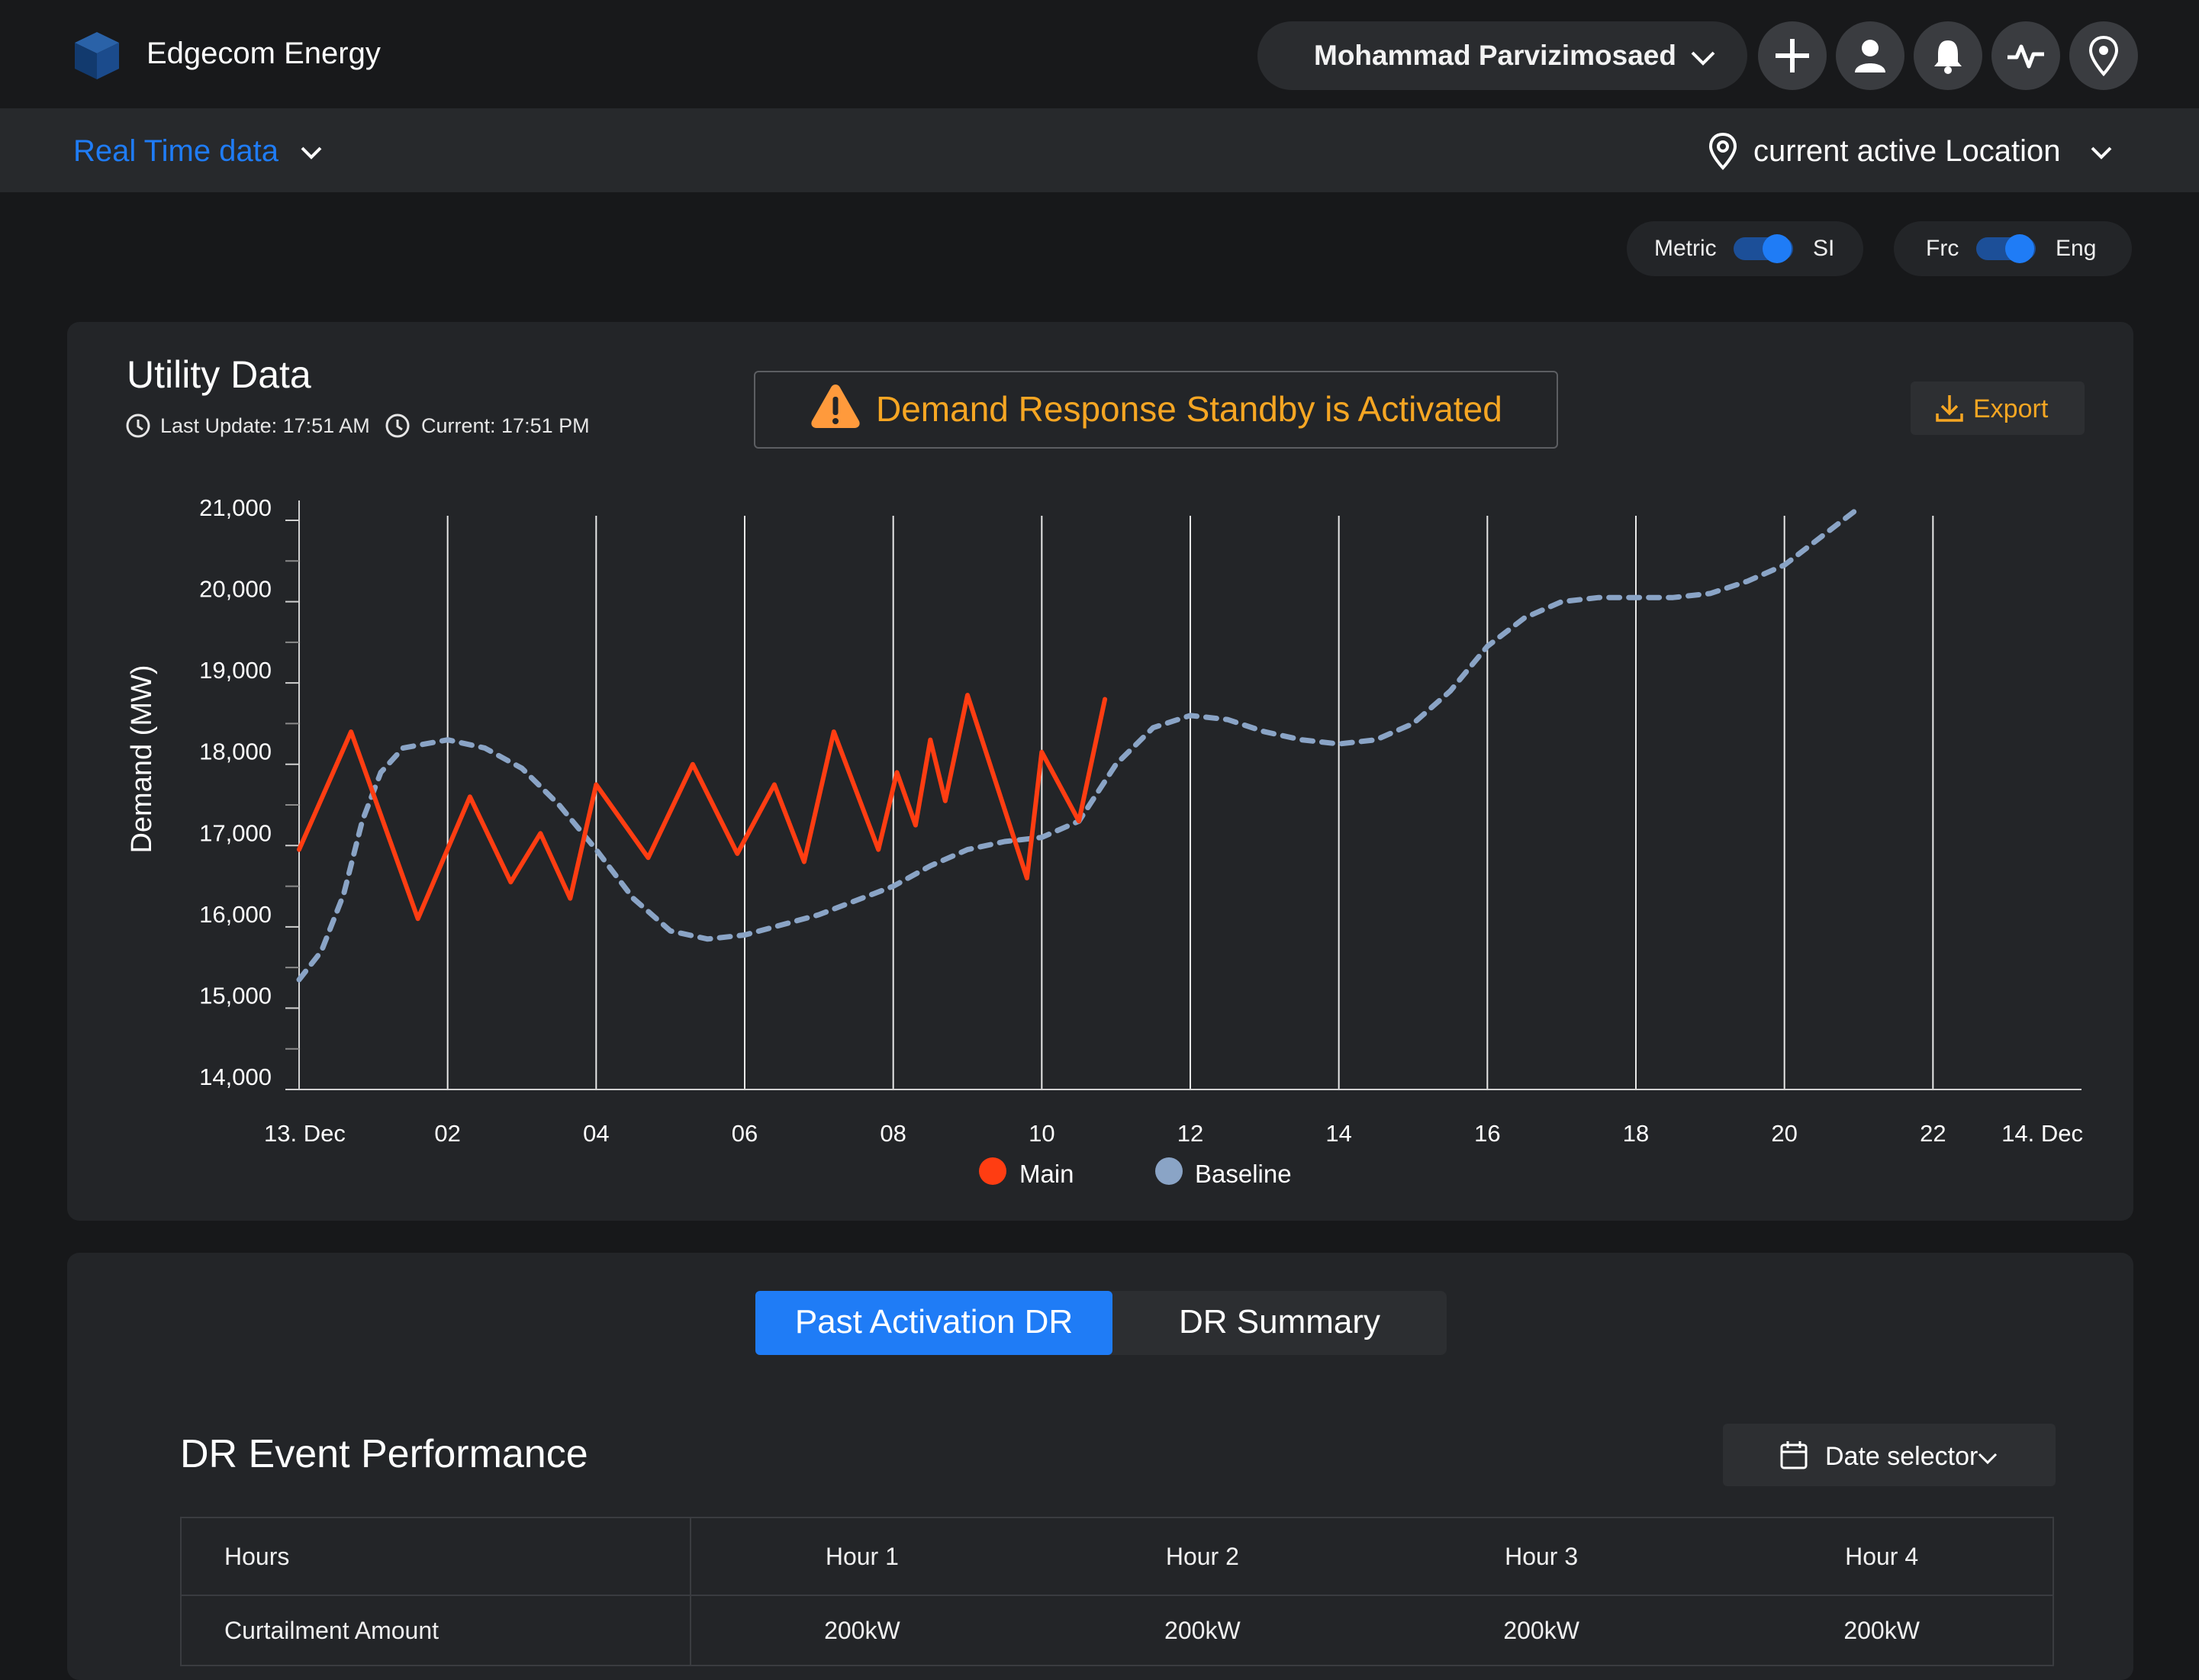 Image resolution: width=2199 pixels, height=1680 pixels. I want to click on download-icon, so click(1949, 409).